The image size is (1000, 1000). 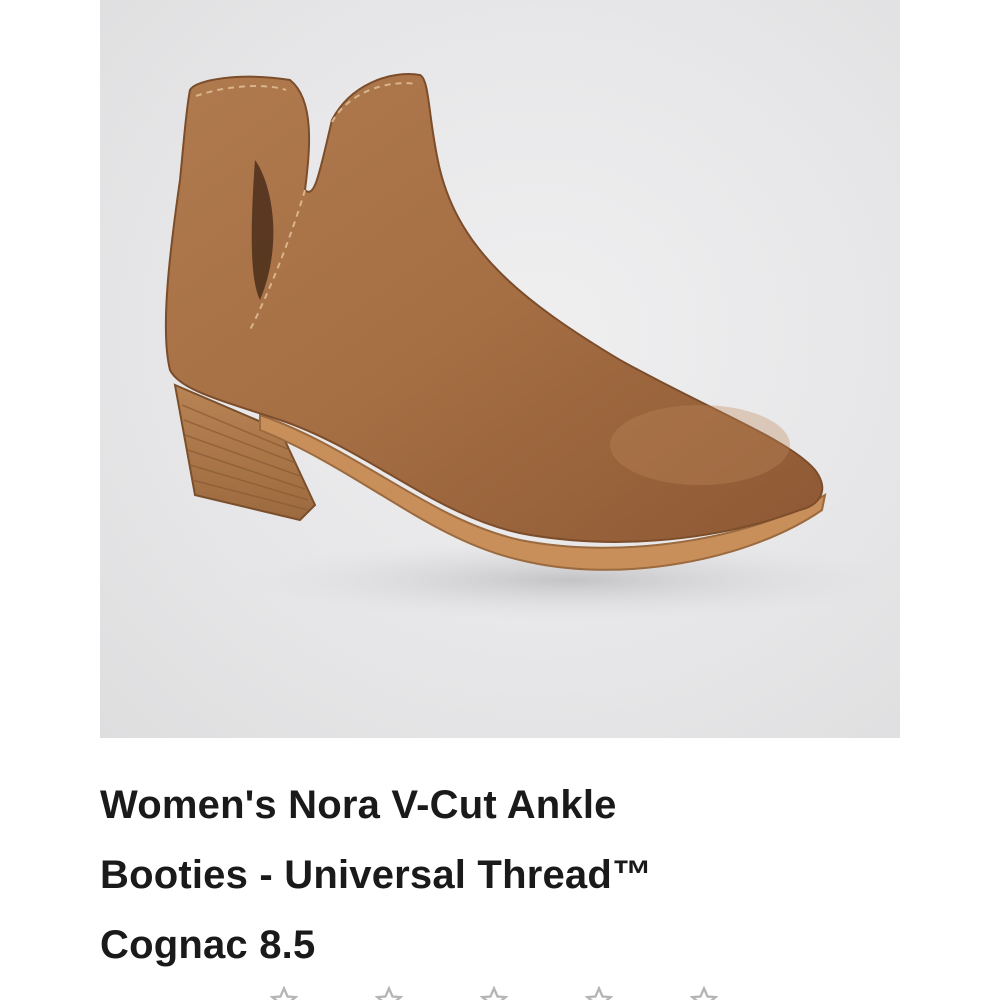 I want to click on rating-stars, so click(x=500, y=993).